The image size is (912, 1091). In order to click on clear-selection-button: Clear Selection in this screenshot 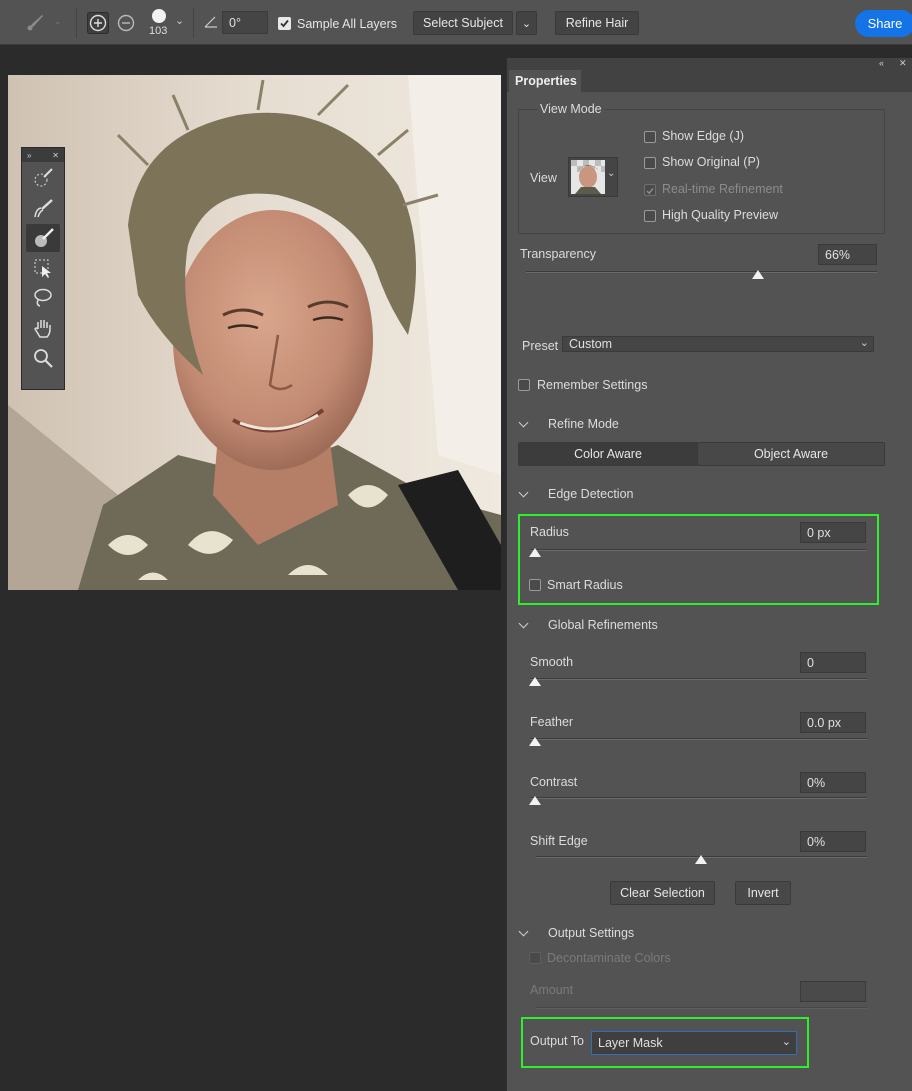, I will do `click(662, 893)`.